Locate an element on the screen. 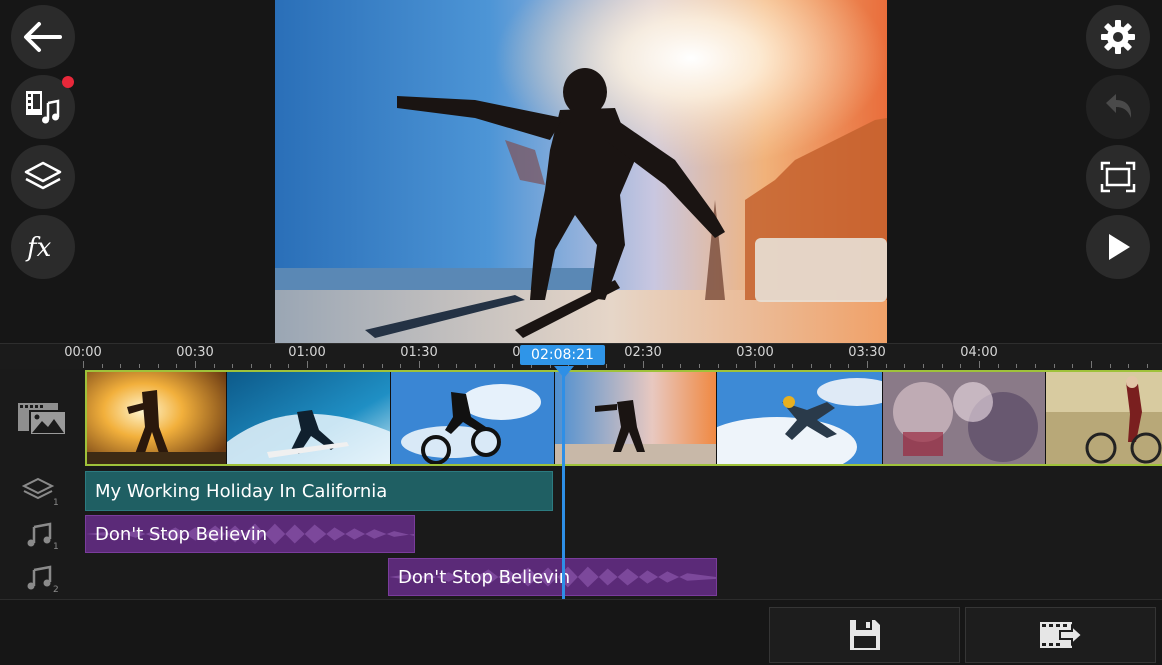 This screenshot has width=1162, height=665. ruler-label: 04:00 is located at coordinates (979, 352).